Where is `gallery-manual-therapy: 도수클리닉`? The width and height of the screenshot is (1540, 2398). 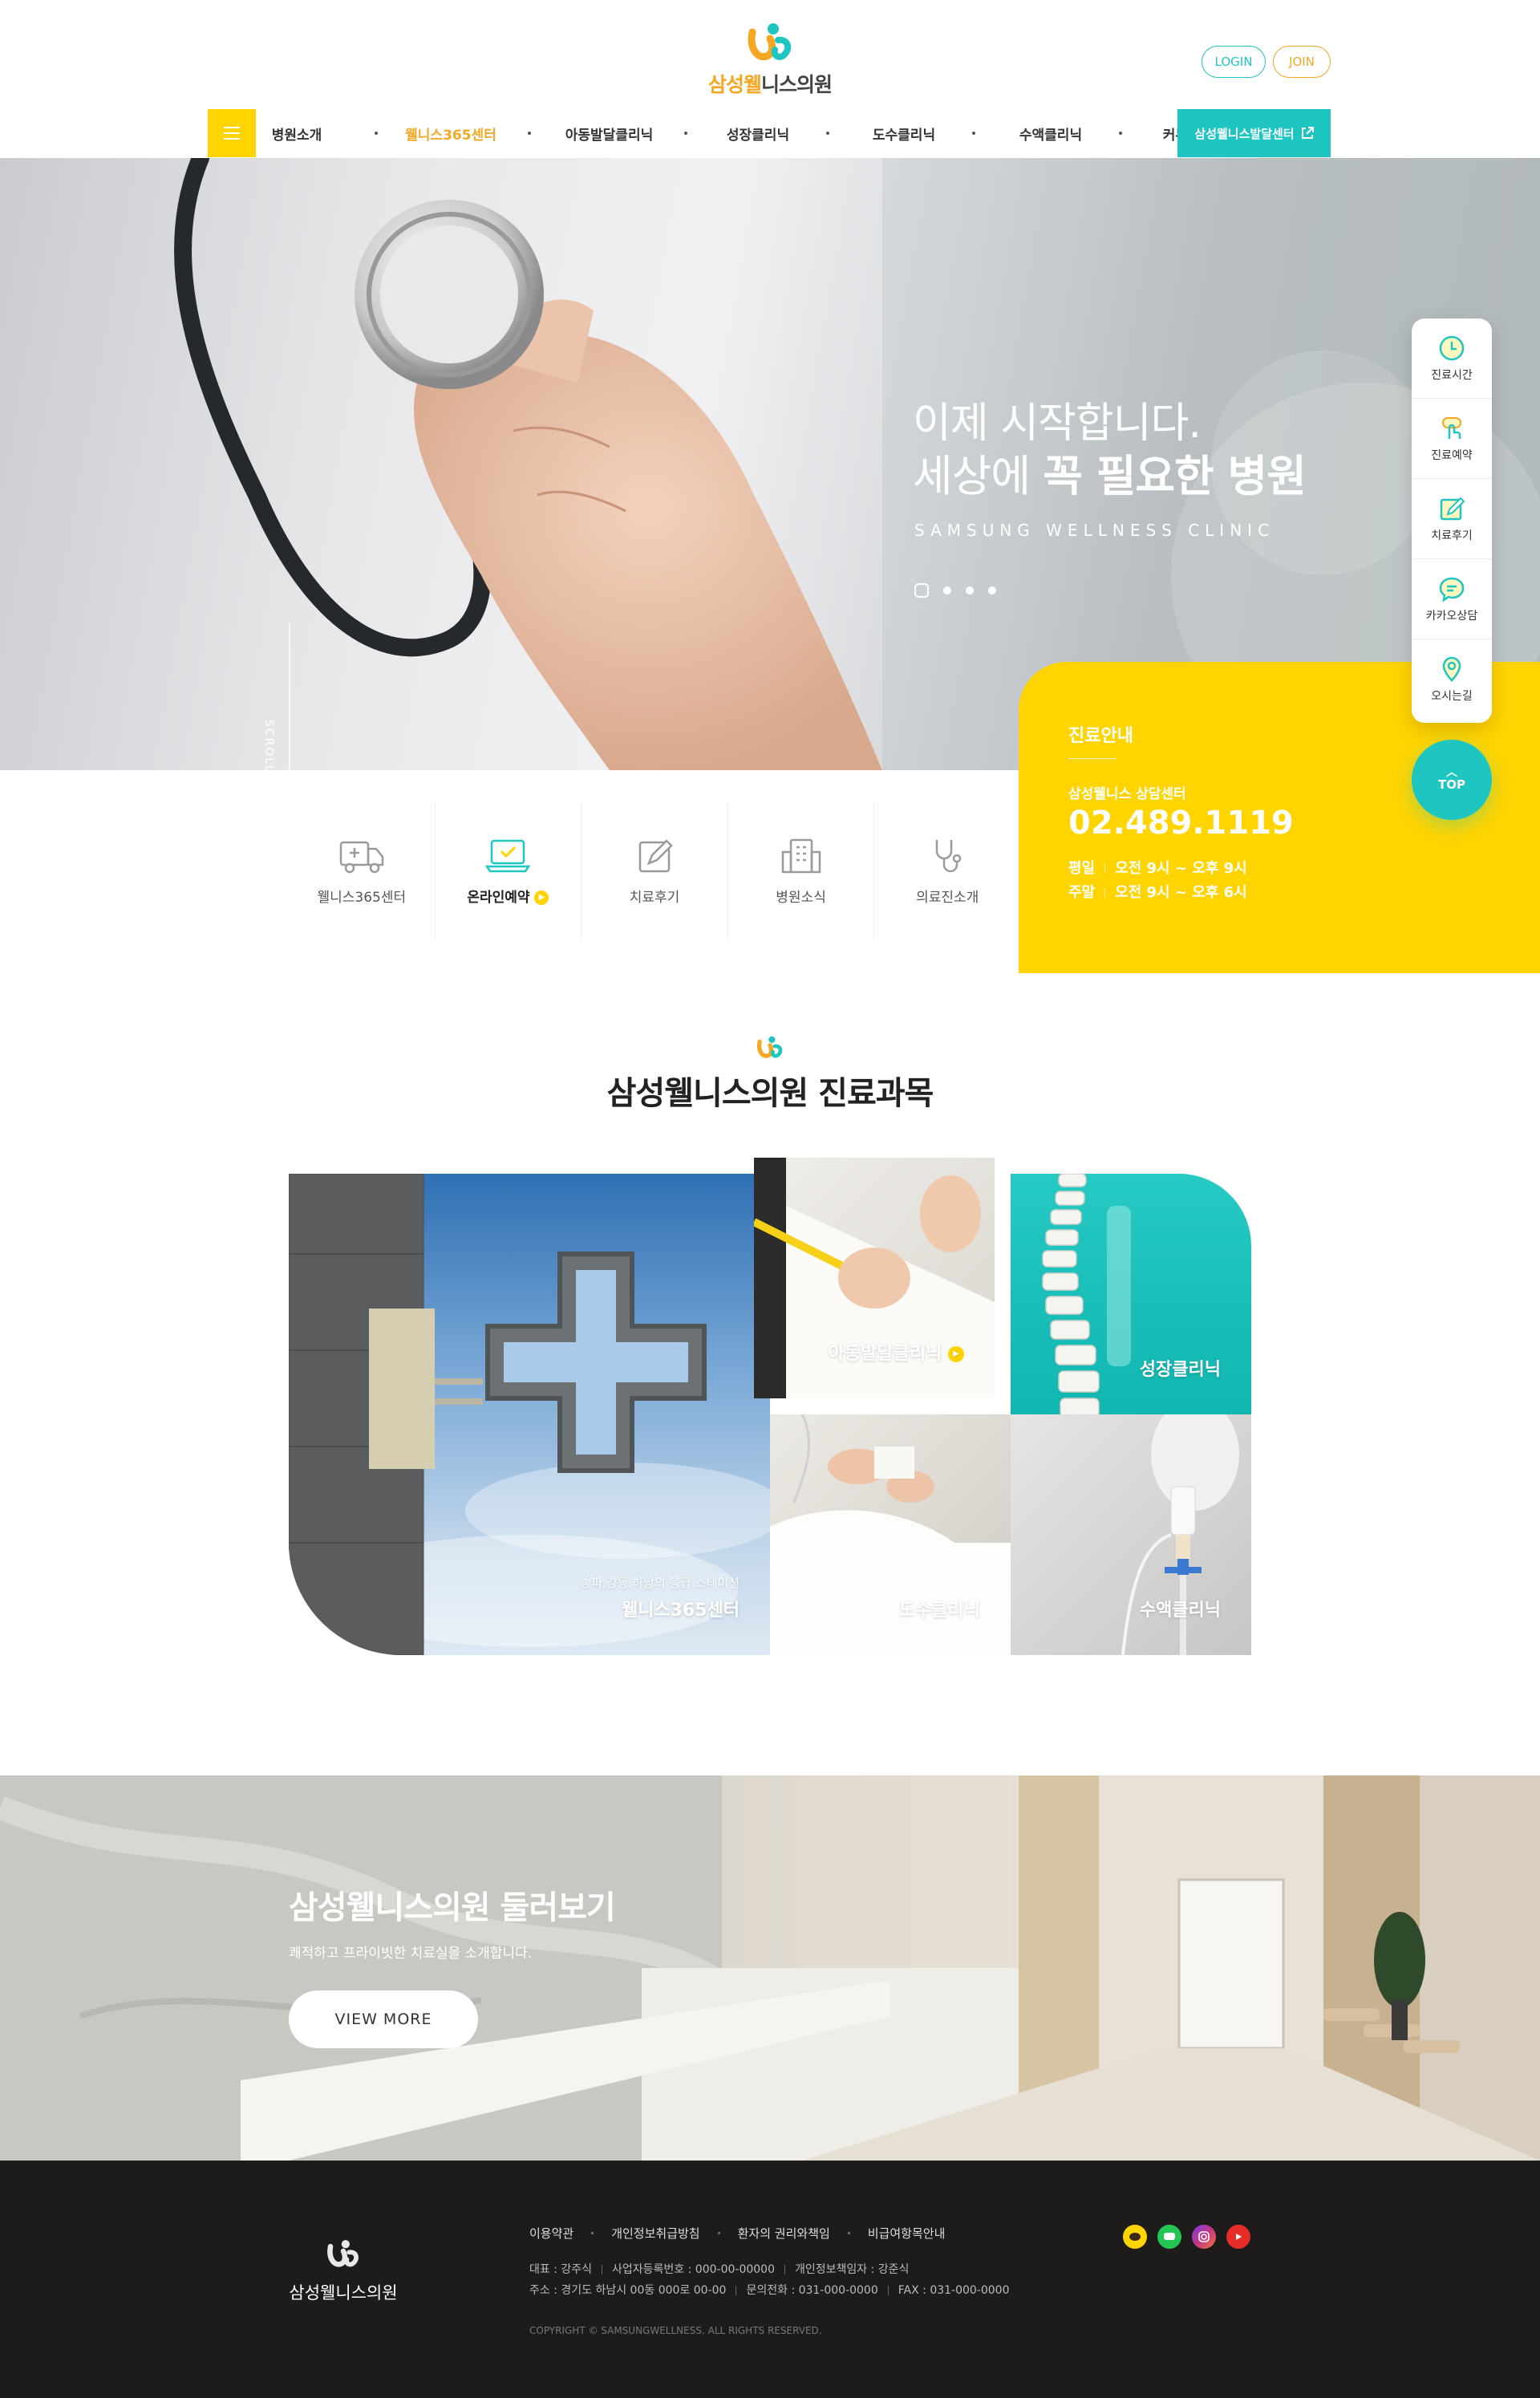 gallery-manual-therapy: 도수클리닉 is located at coordinates (890, 1535).